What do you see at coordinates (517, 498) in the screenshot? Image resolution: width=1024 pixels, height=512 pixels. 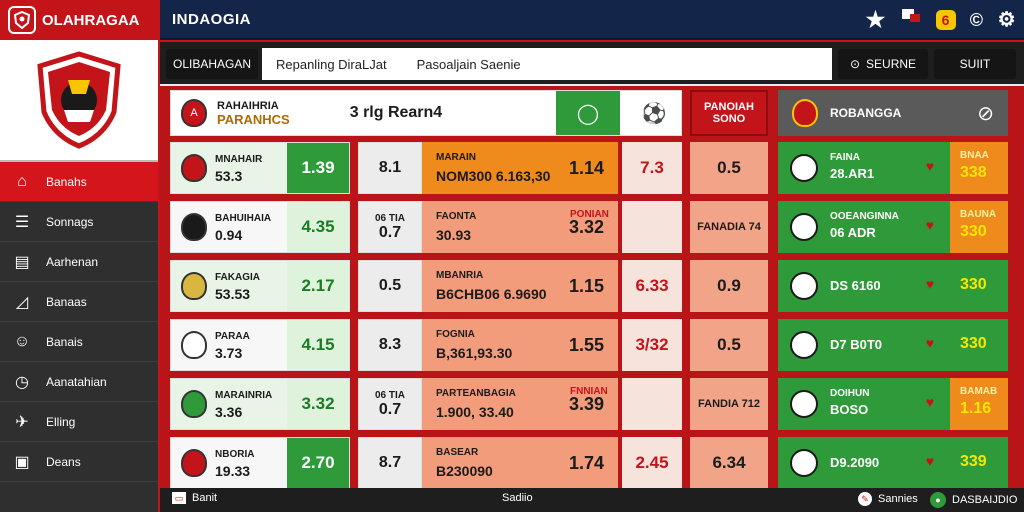 I see `footer-center: Sadiio` at bounding box center [517, 498].